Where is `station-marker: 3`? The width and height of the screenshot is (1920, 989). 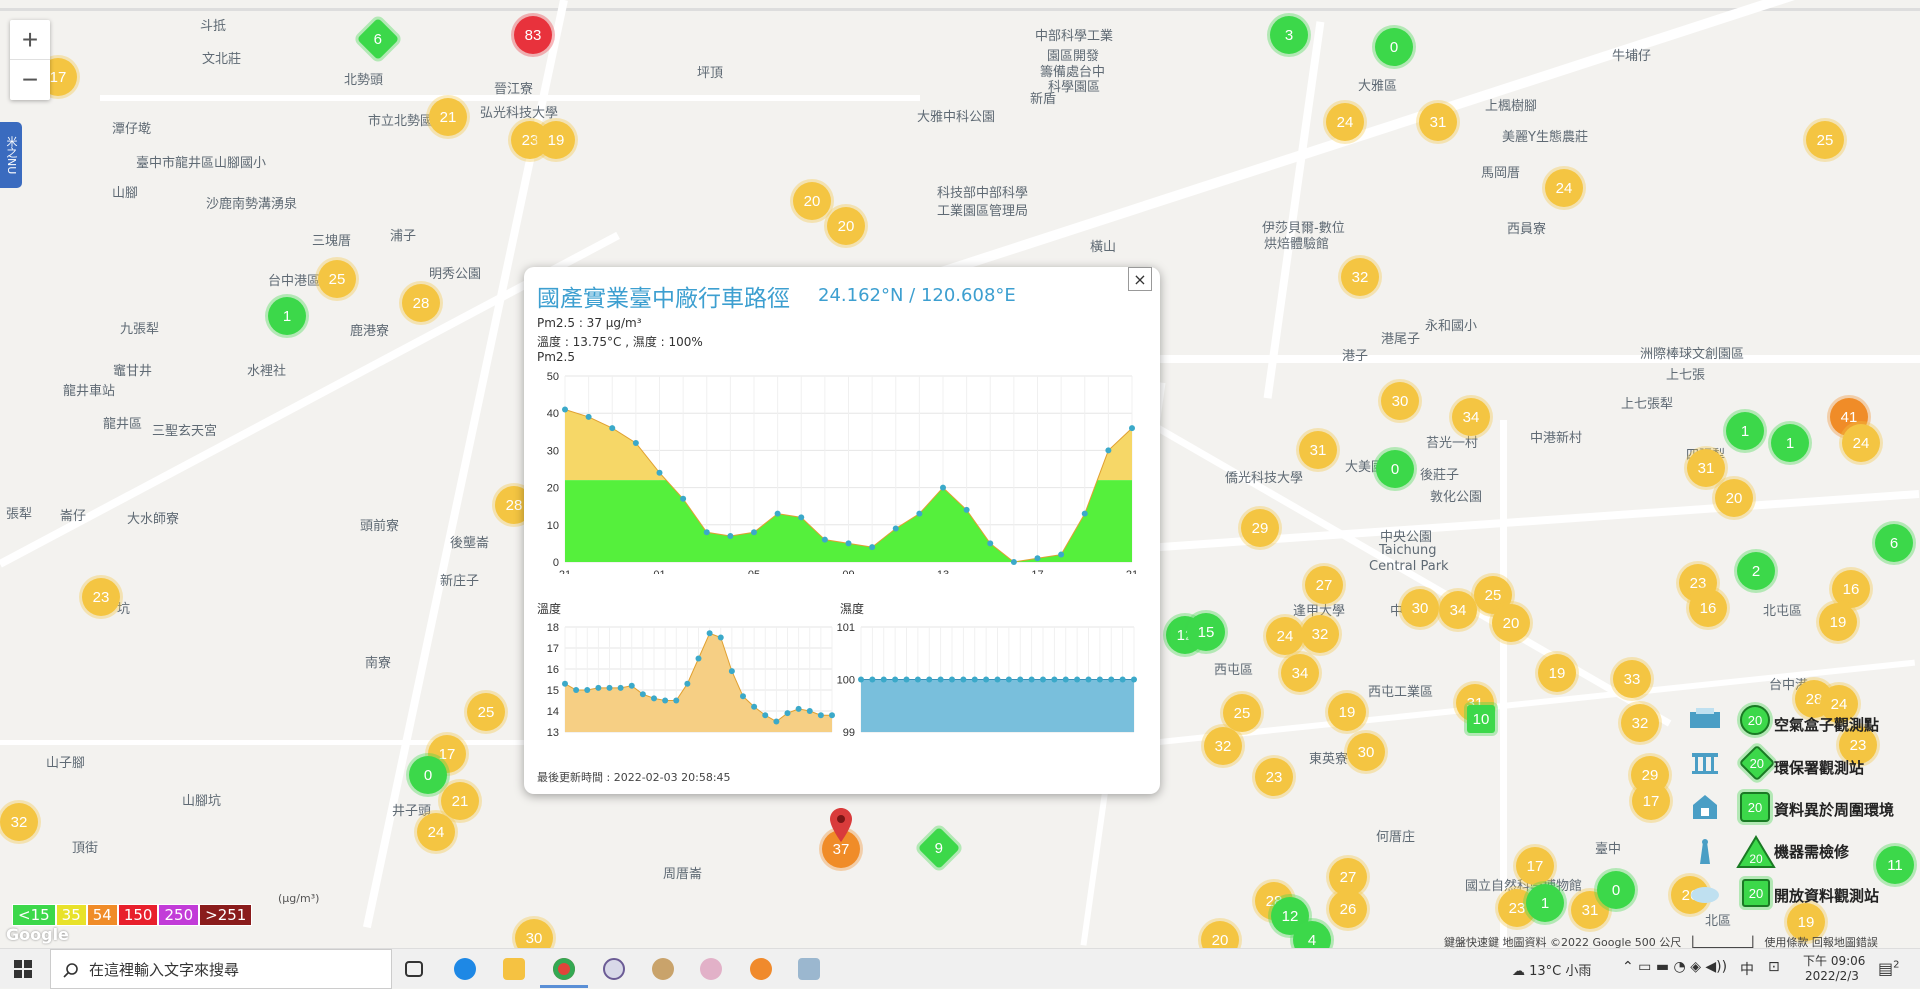
station-marker: 3 is located at coordinates (1289, 35).